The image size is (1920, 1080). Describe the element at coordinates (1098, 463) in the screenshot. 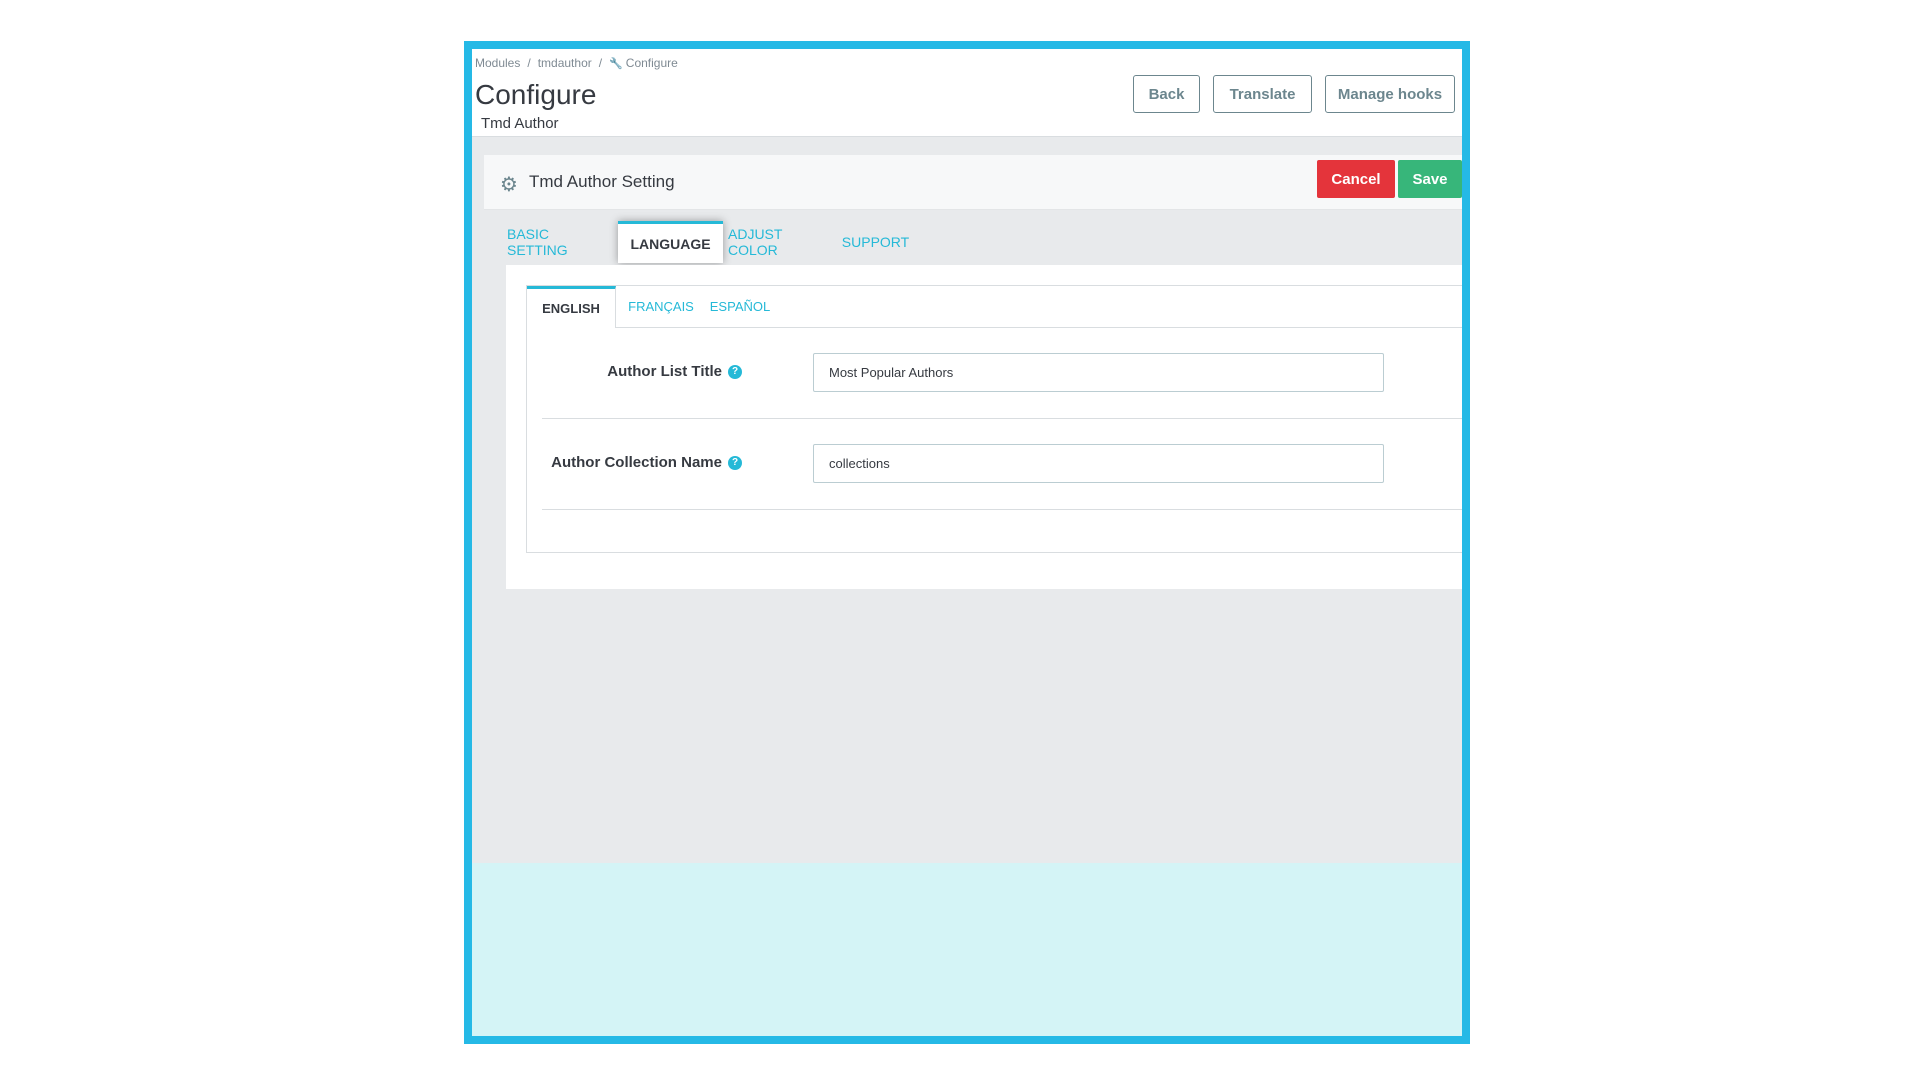

I see `author-collection-name-input` at that location.